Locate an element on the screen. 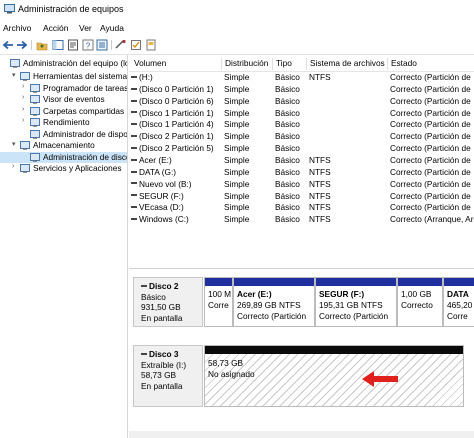 This screenshot has height=438, width=474. storage-icon is located at coordinates (25, 145).